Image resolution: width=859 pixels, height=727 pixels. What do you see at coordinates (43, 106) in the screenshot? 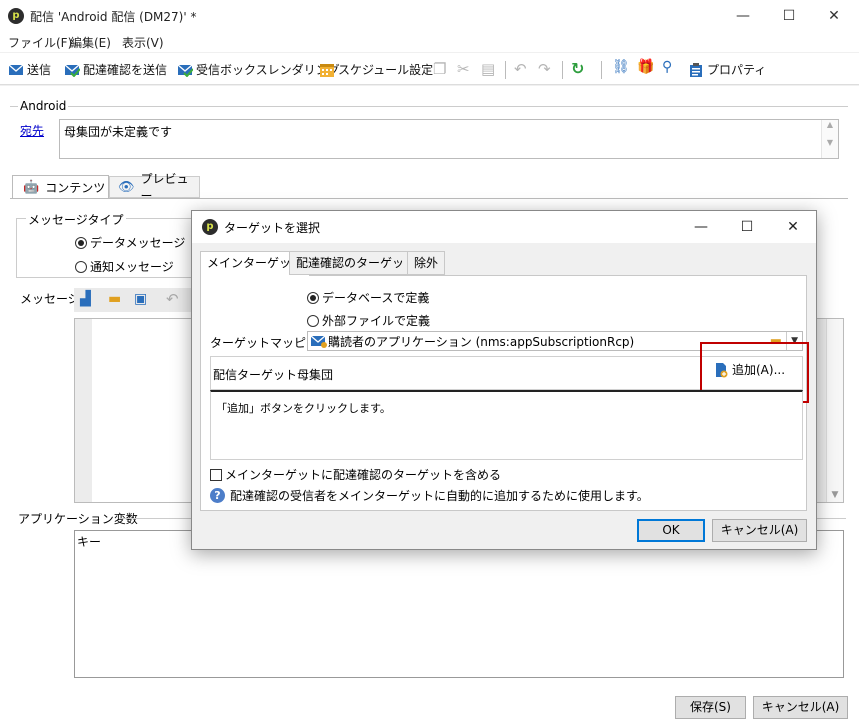
I see `android-section-label: Android` at bounding box center [43, 106].